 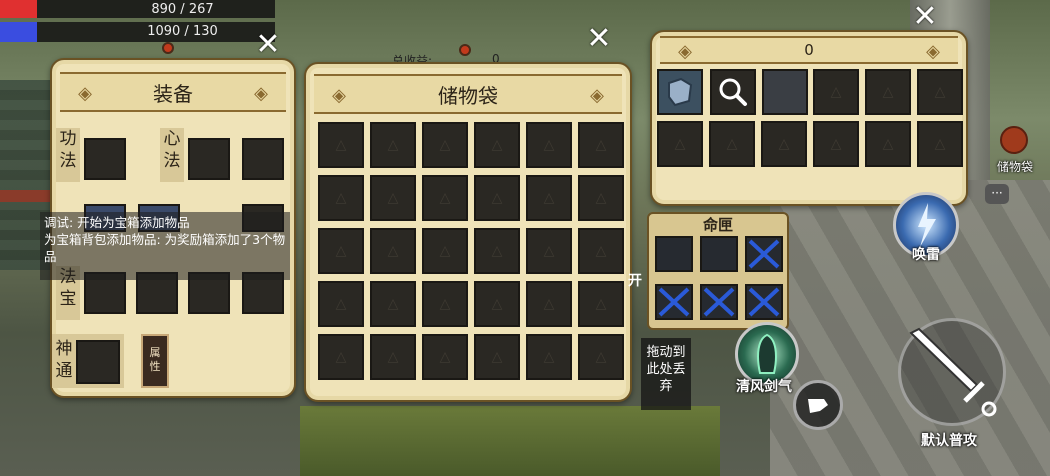 What do you see at coordinates (599, 39) in the screenshot?
I see `storage-close-button: ✕` at bounding box center [599, 39].